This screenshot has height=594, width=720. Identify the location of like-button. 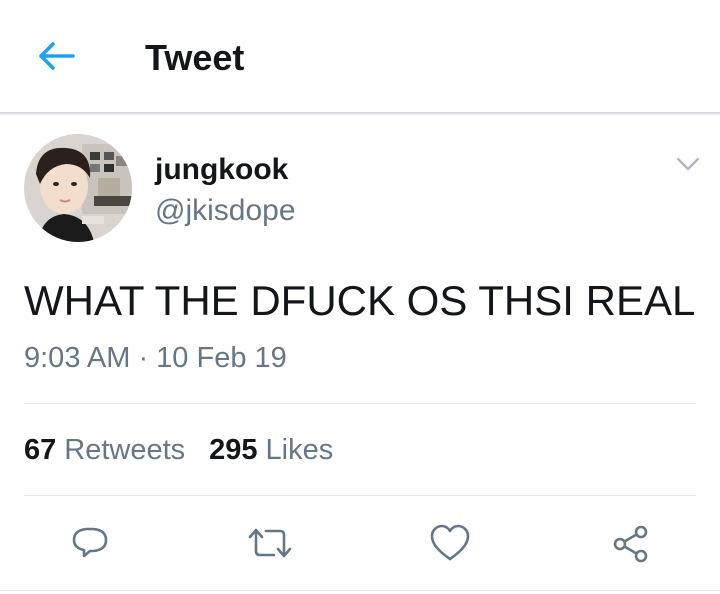
(450, 543).